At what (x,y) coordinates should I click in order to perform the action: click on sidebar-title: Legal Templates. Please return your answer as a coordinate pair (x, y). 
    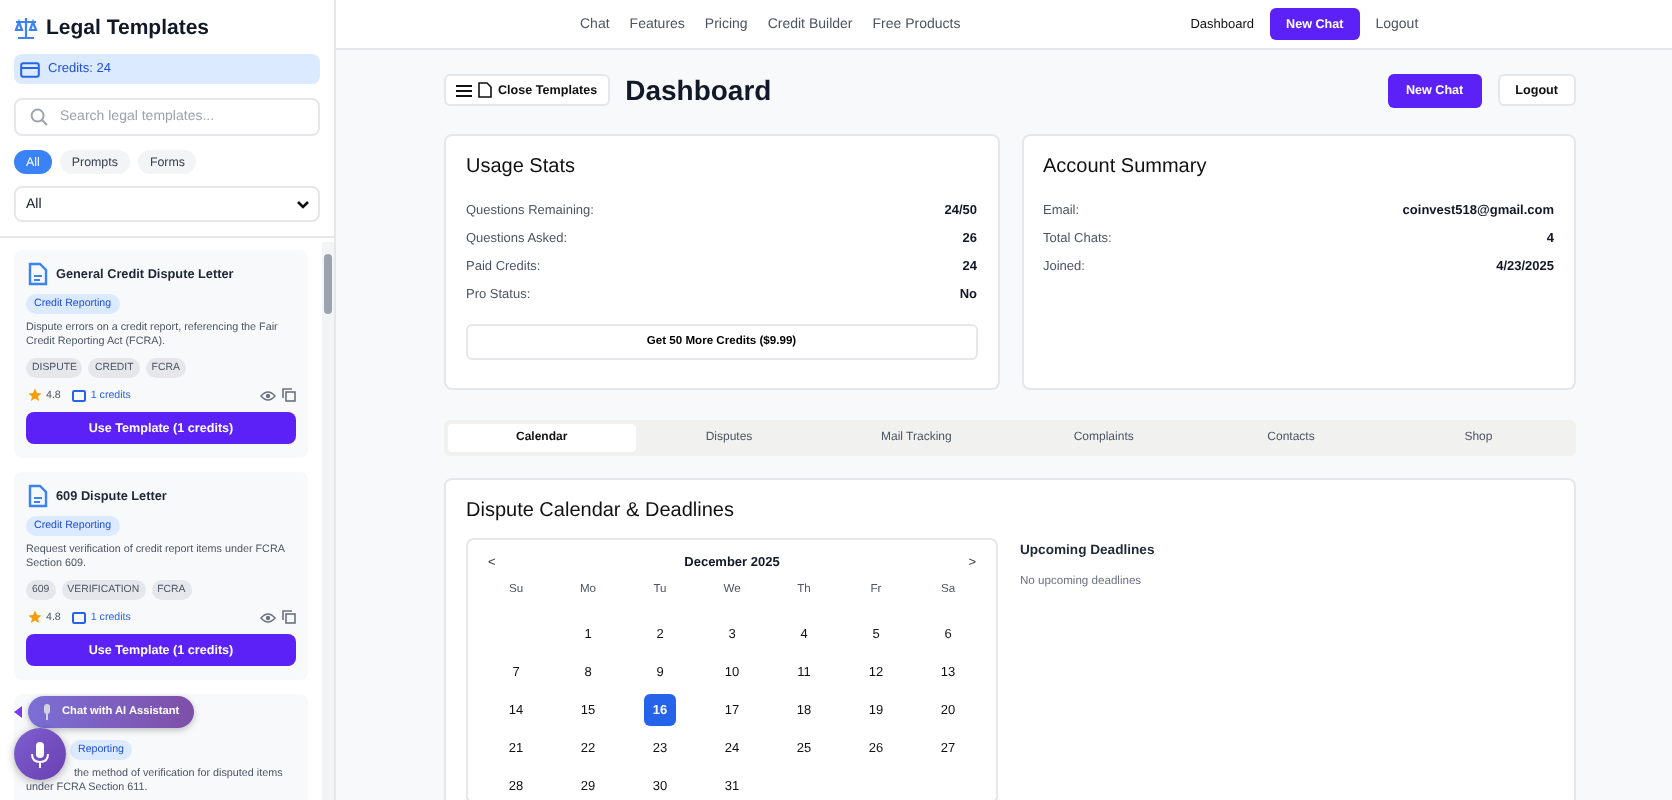
    Looking at the image, I should click on (127, 27).